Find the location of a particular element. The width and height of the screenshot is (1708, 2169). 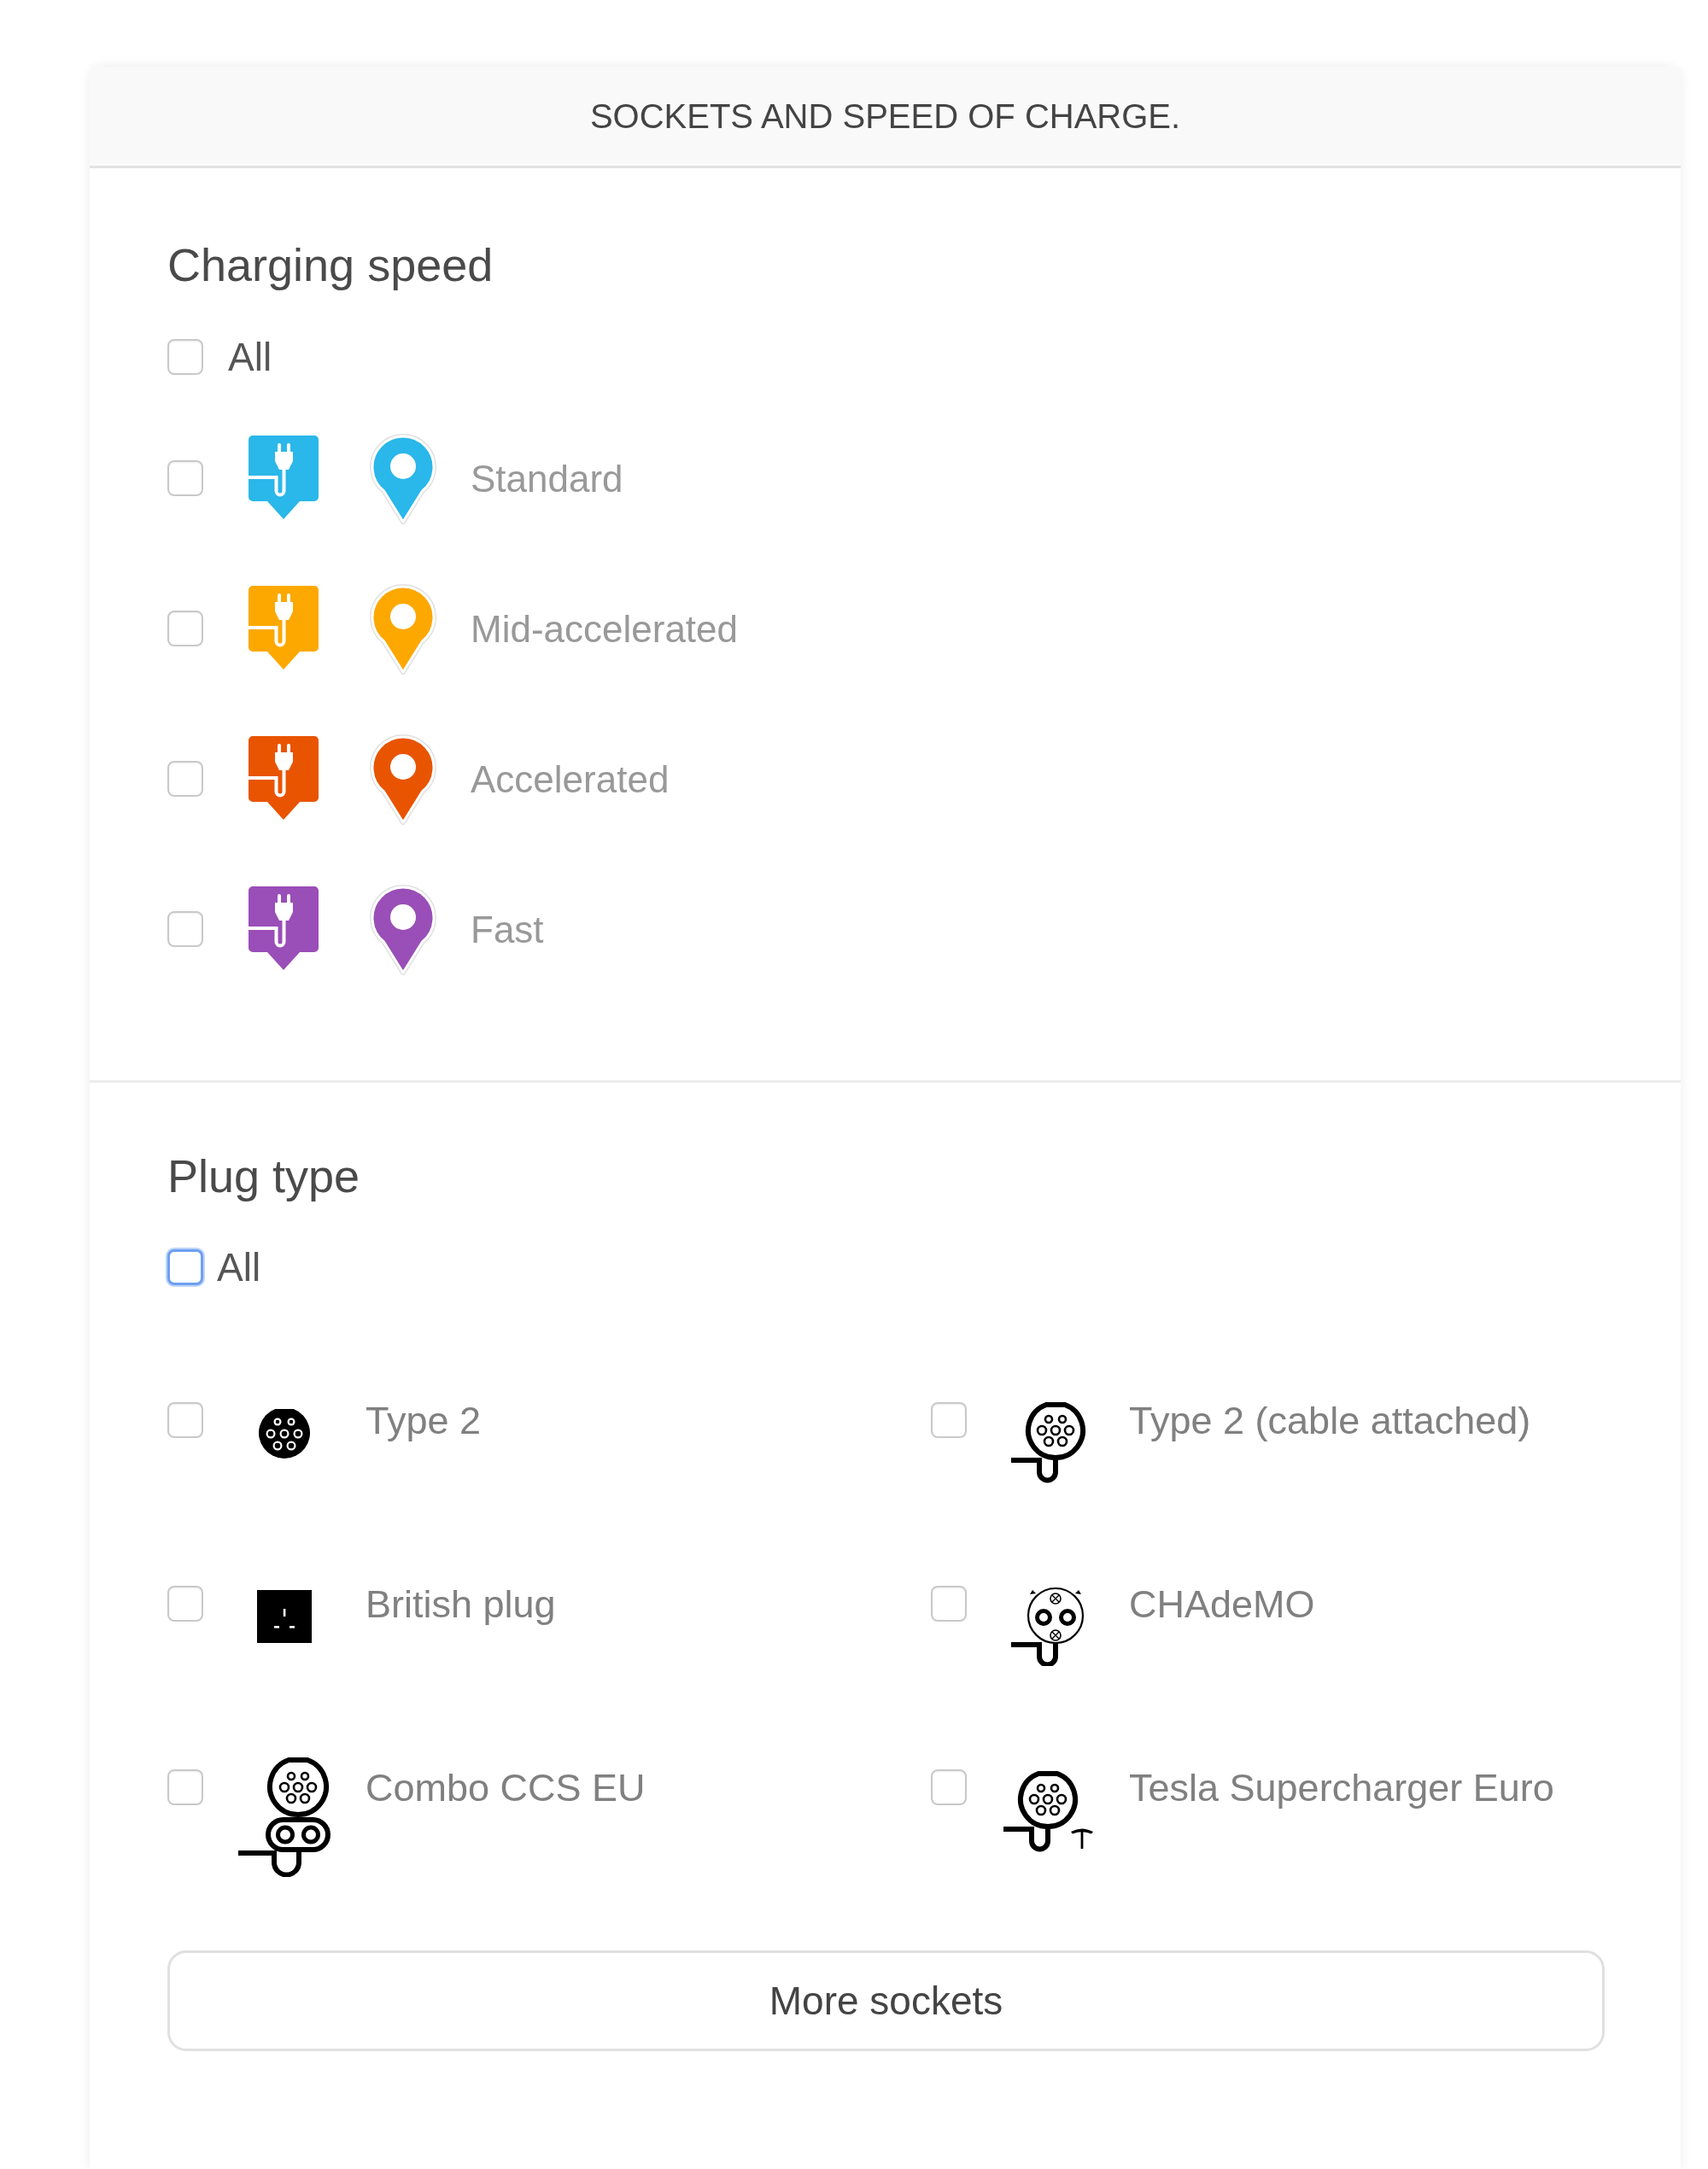

checkbox-label: Fast is located at coordinates (507, 929).